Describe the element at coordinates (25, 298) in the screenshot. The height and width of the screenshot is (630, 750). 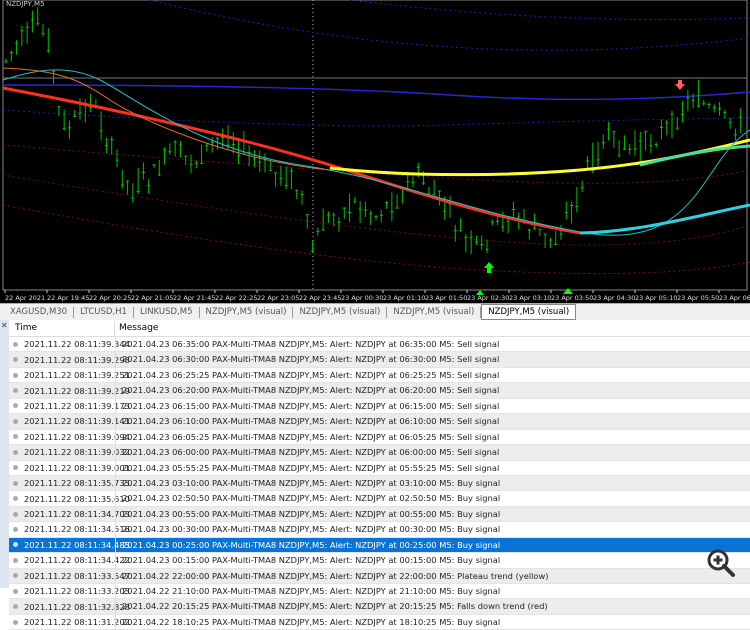
I see `x-tick-label: 22 Apr 2021` at that location.